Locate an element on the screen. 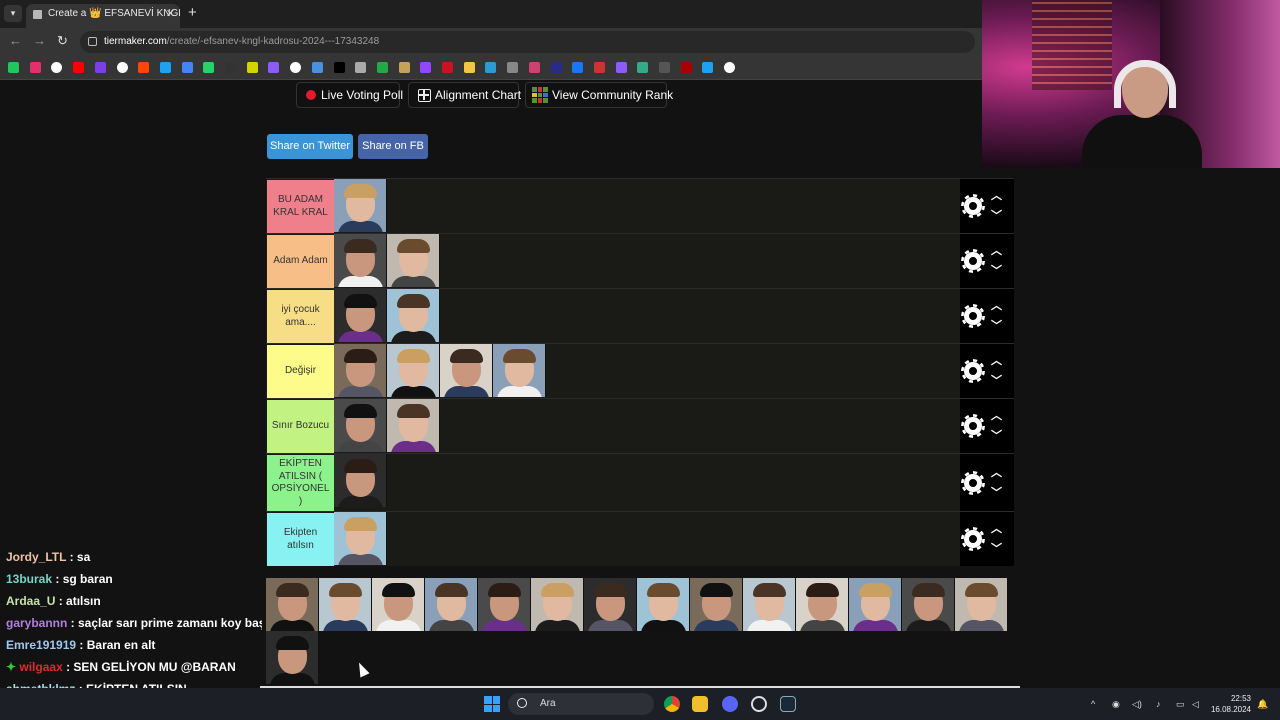 This screenshot has width=1280, height=720. reload-icon: ↻ is located at coordinates (62, 41).